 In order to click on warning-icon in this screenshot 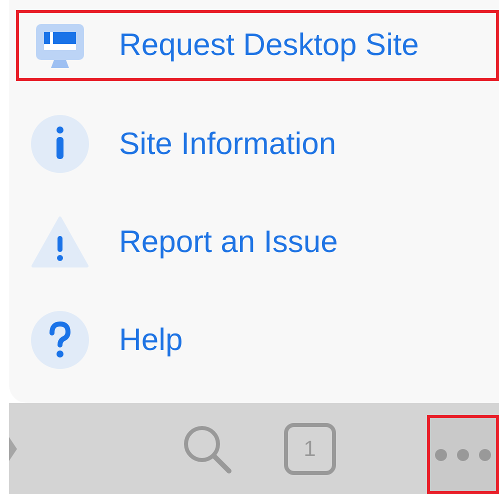, I will do `click(60, 242)`.